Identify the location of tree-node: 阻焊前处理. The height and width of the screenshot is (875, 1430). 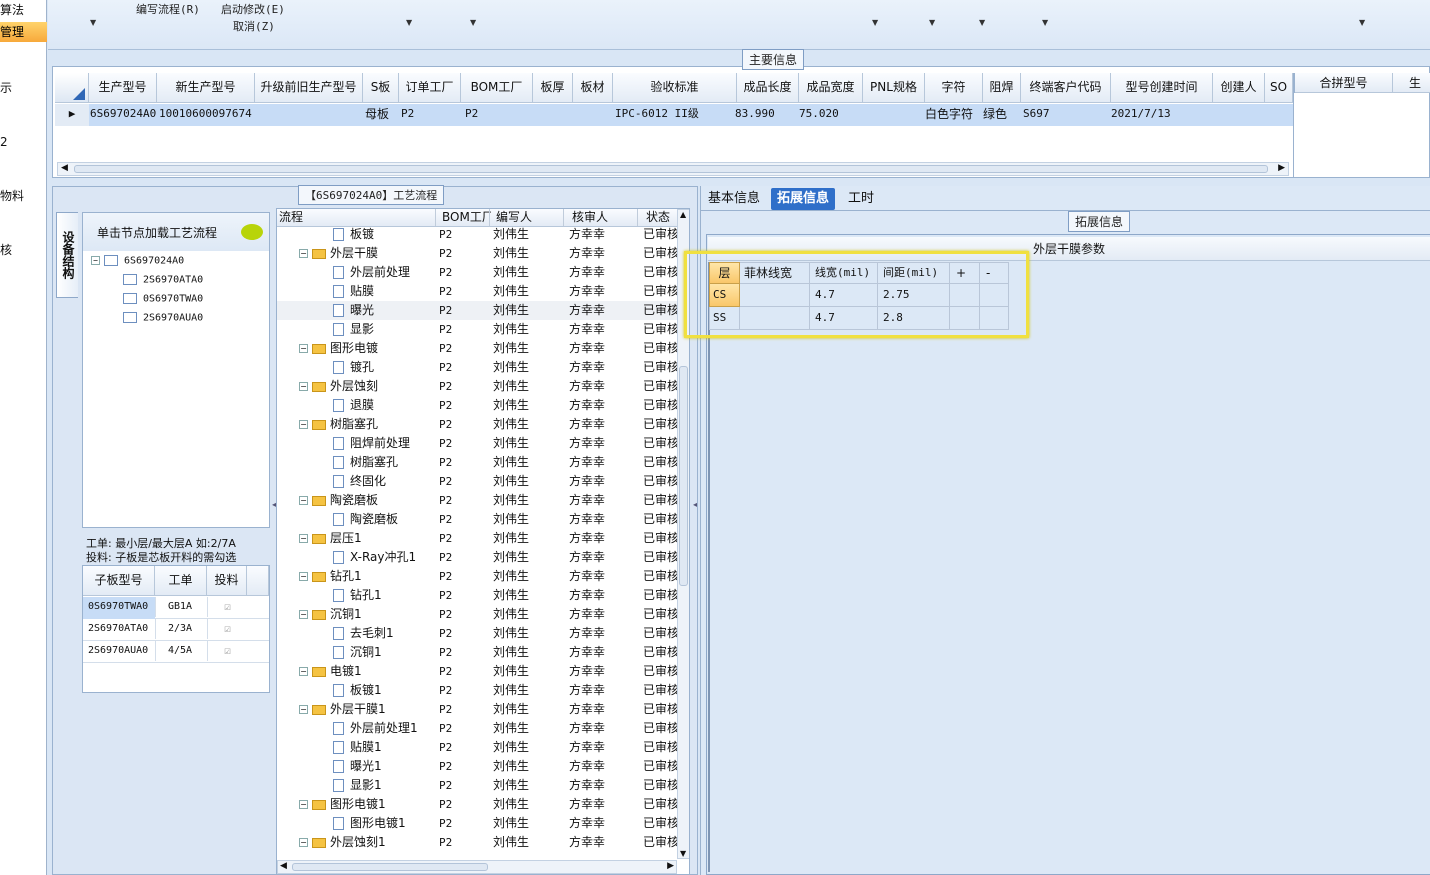
(383, 443).